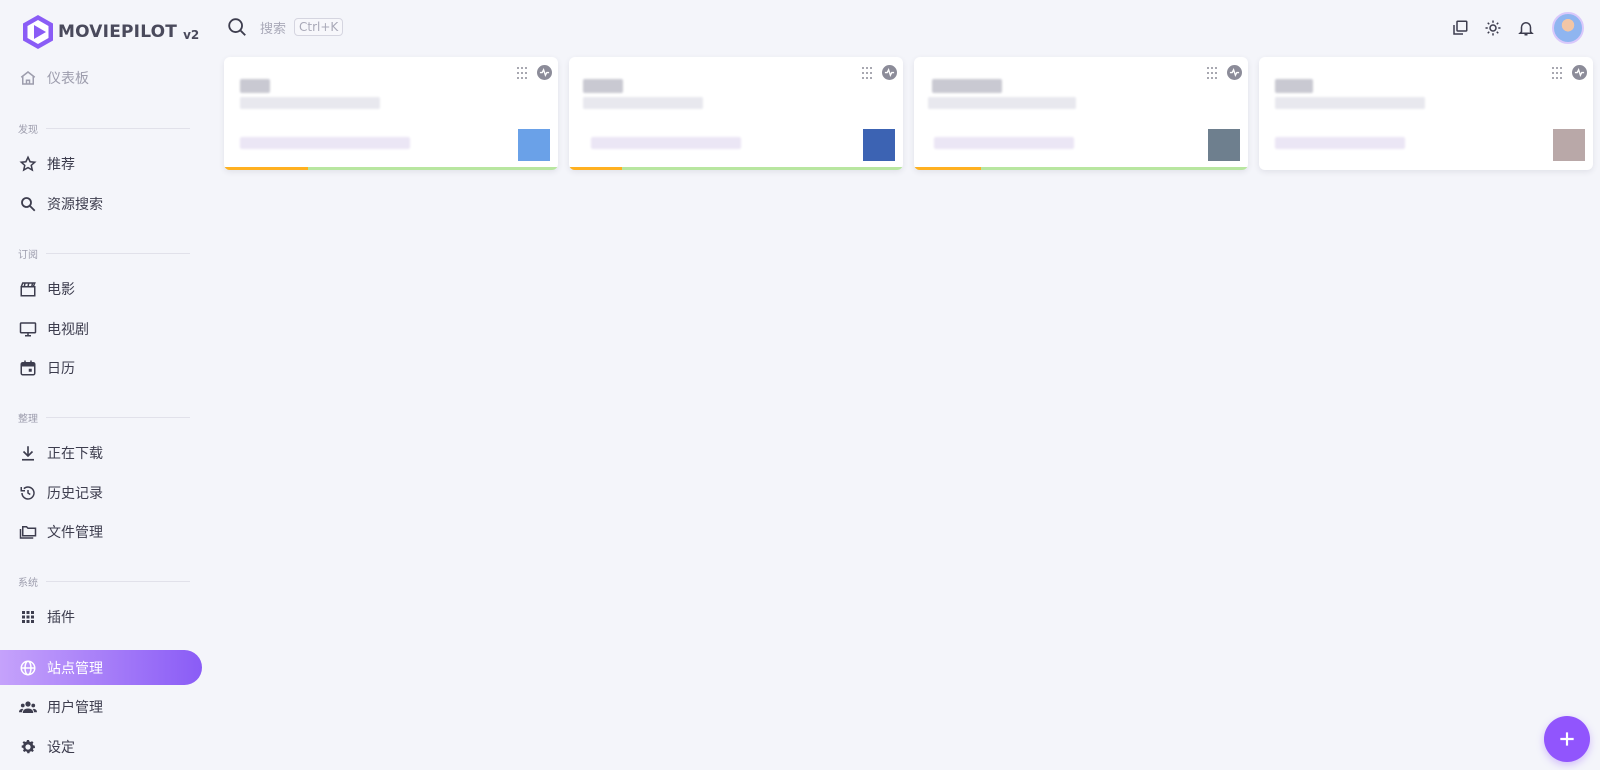  Describe the element at coordinates (28, 583) in the screenshot. I see `section-title: 系统` at that location.